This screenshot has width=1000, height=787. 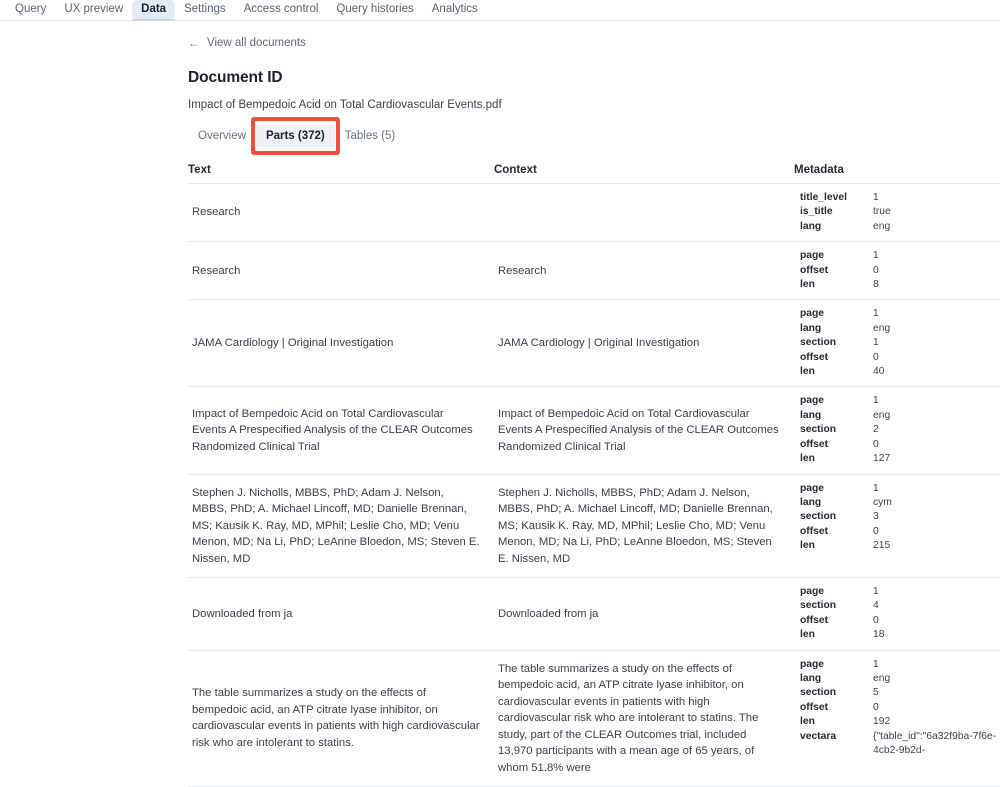 I want to click on metadata-list: title_level 1 is_title true lang eng, so click(x=897, y=212).